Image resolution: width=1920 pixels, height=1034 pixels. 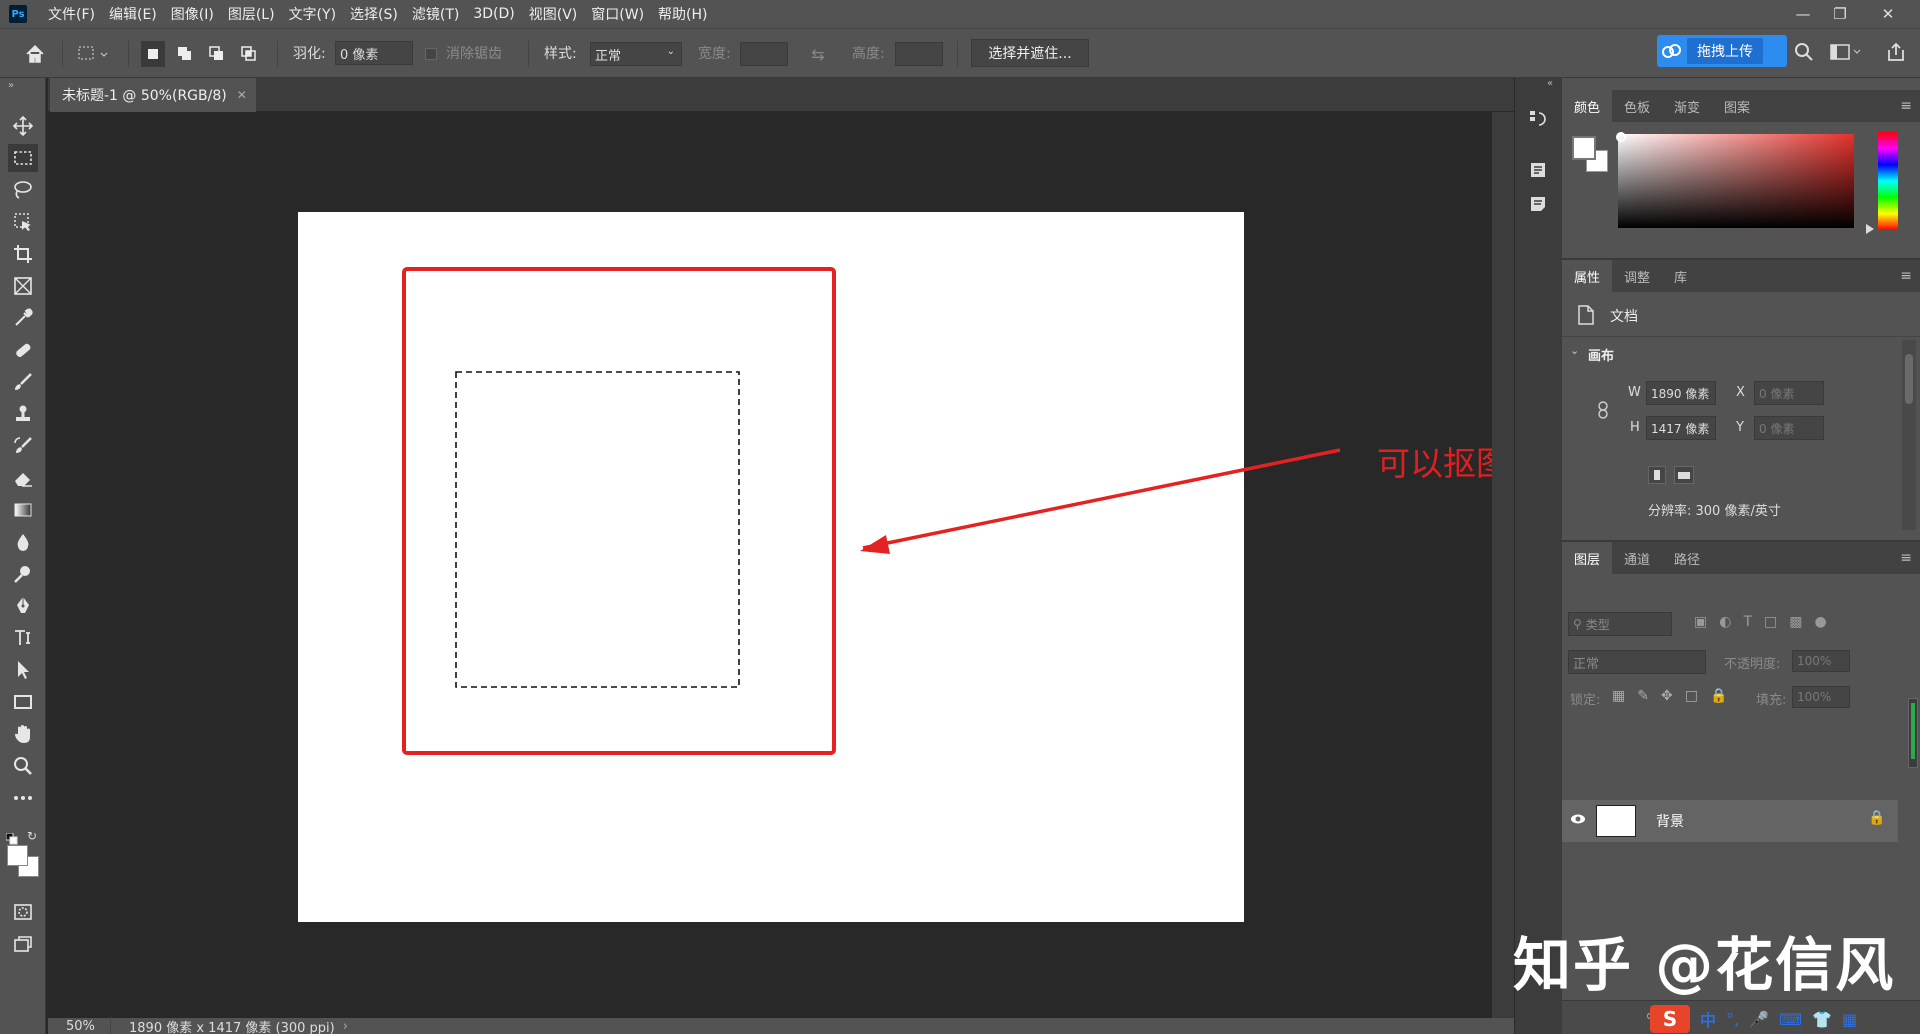 What do you see at coordinates (1637, 662) in the screenshot?
I see `blend-mode-select: 正常` at bounding box center [1637, 662].